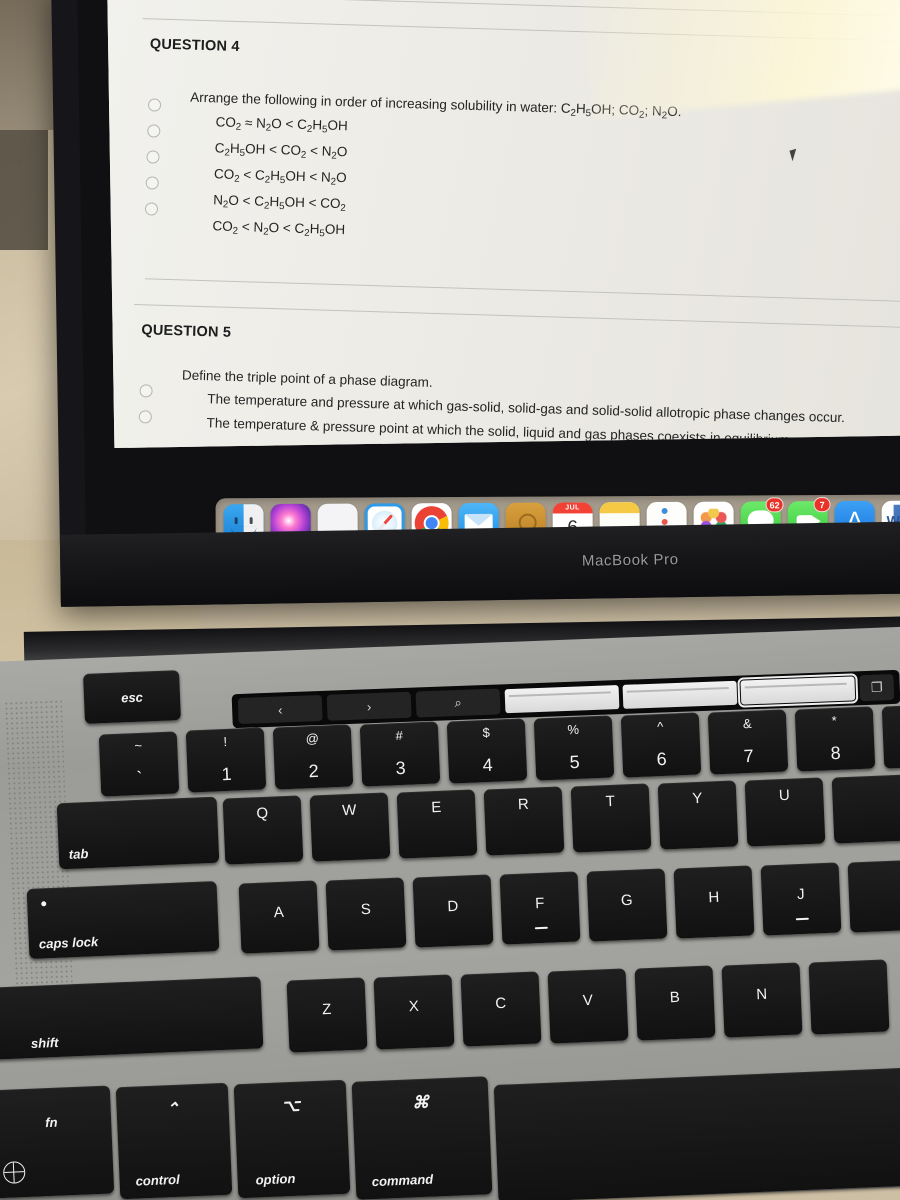  Describe the element at coordinates (263, 830) in the screenshot. I see `key-q: Q` at that location.